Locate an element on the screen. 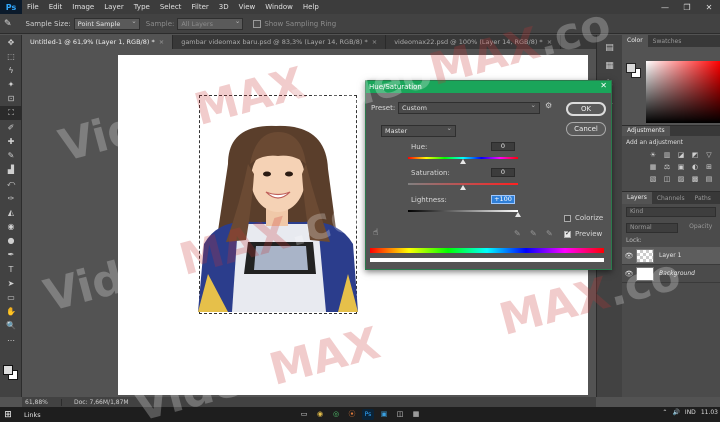 This screenshot has width=720, height=422. lightness-slider-track is located at coordinates (463, 211).